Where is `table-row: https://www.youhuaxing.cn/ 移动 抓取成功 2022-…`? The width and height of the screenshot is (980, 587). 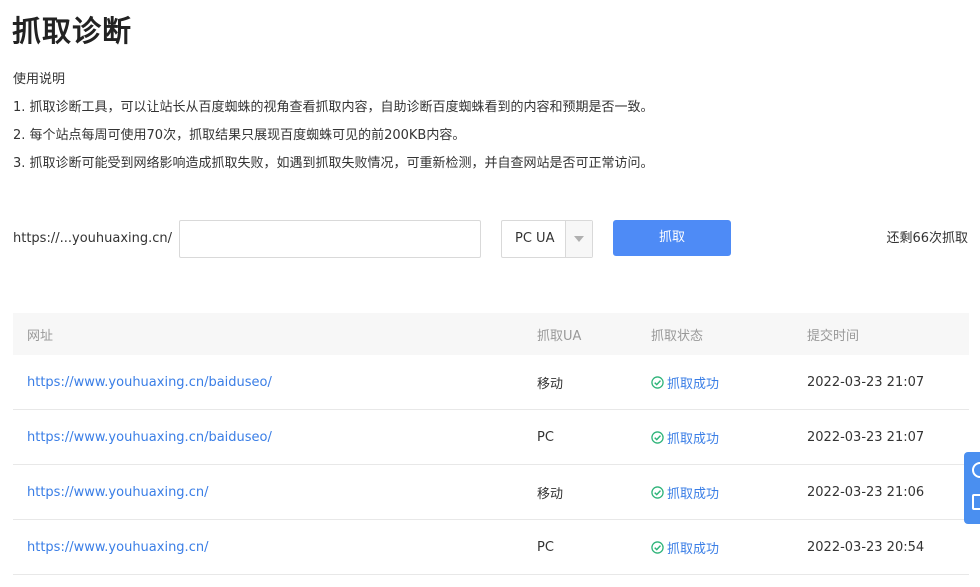 table-row: https://www.youhuaxing.cn/ 移动 抓取成功 2022-… is located at coordinates (491, 492).